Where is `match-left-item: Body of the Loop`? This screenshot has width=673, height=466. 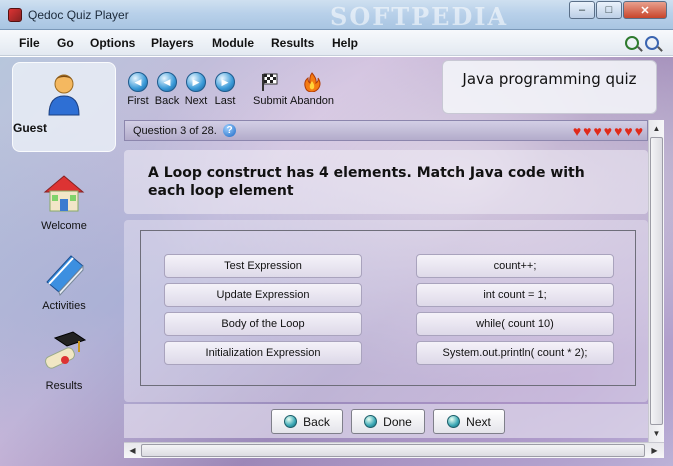 match-left-item: Body of the Loop is located at coordinates (263, 324).